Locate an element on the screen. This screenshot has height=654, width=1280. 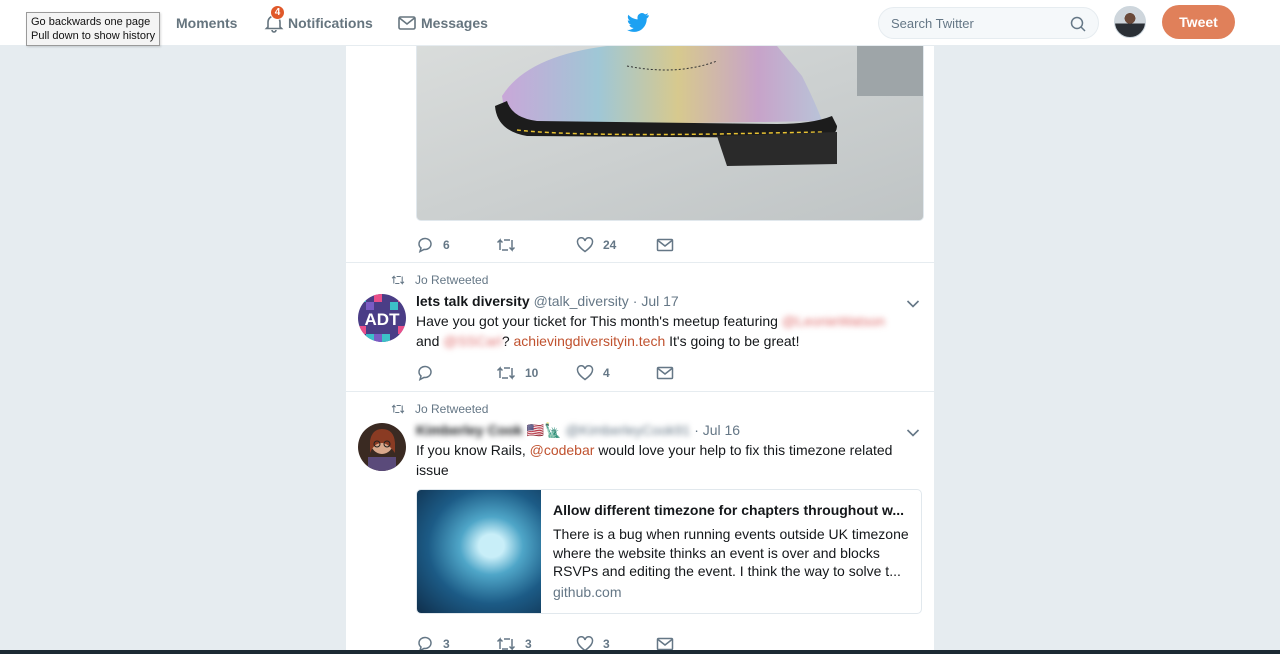
url-link: achievingdiversityin.tech is located at coordinates (590, 341).